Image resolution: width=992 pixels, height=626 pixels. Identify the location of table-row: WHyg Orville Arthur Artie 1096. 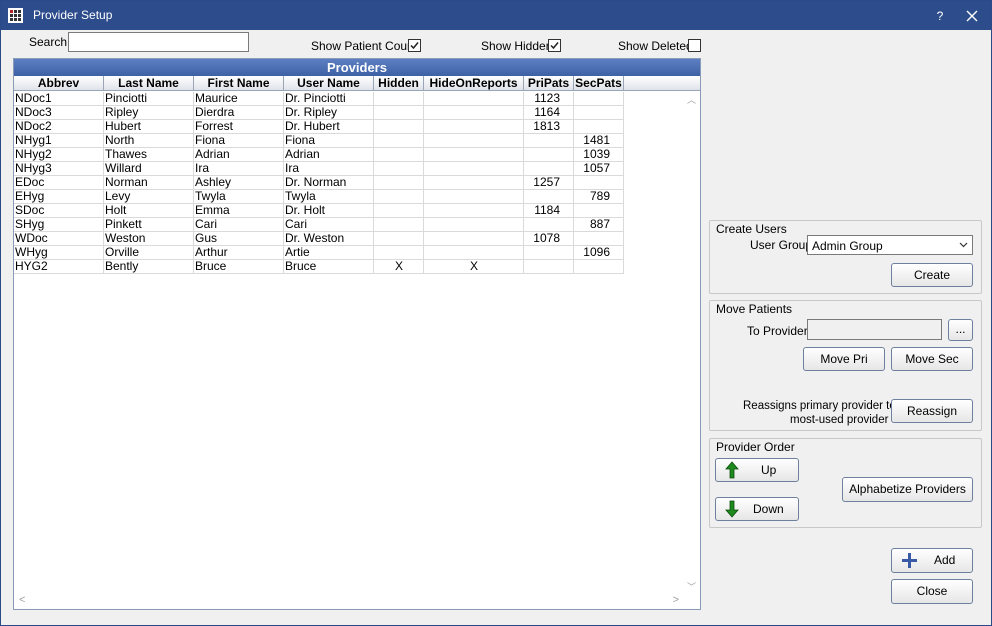
(319, 253).